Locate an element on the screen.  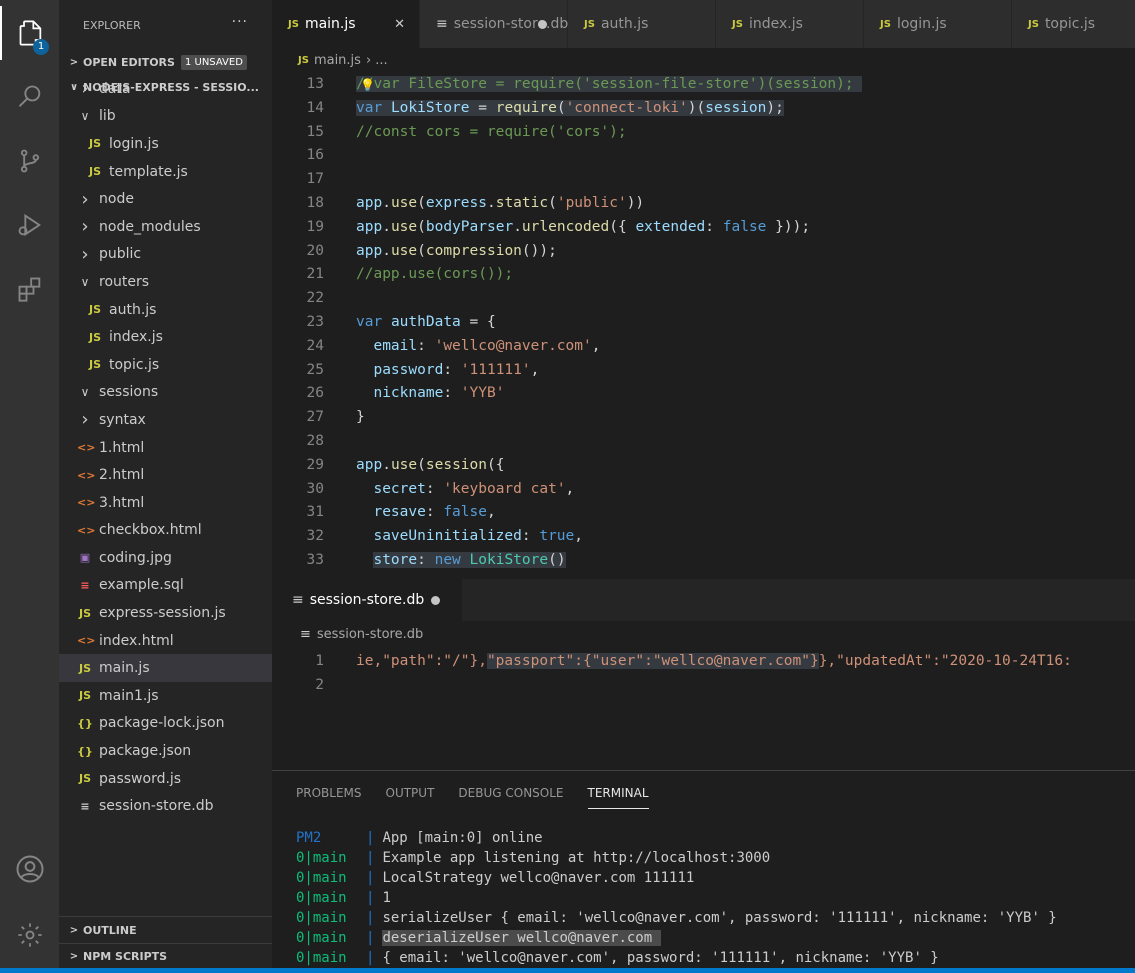
tree-item: JS main.js is located at coordinates (165, 668).